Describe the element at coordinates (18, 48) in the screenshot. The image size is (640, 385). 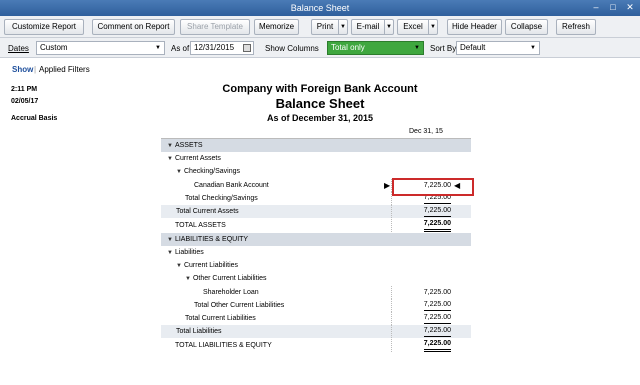
I see `dates-label: Dates` at that location.